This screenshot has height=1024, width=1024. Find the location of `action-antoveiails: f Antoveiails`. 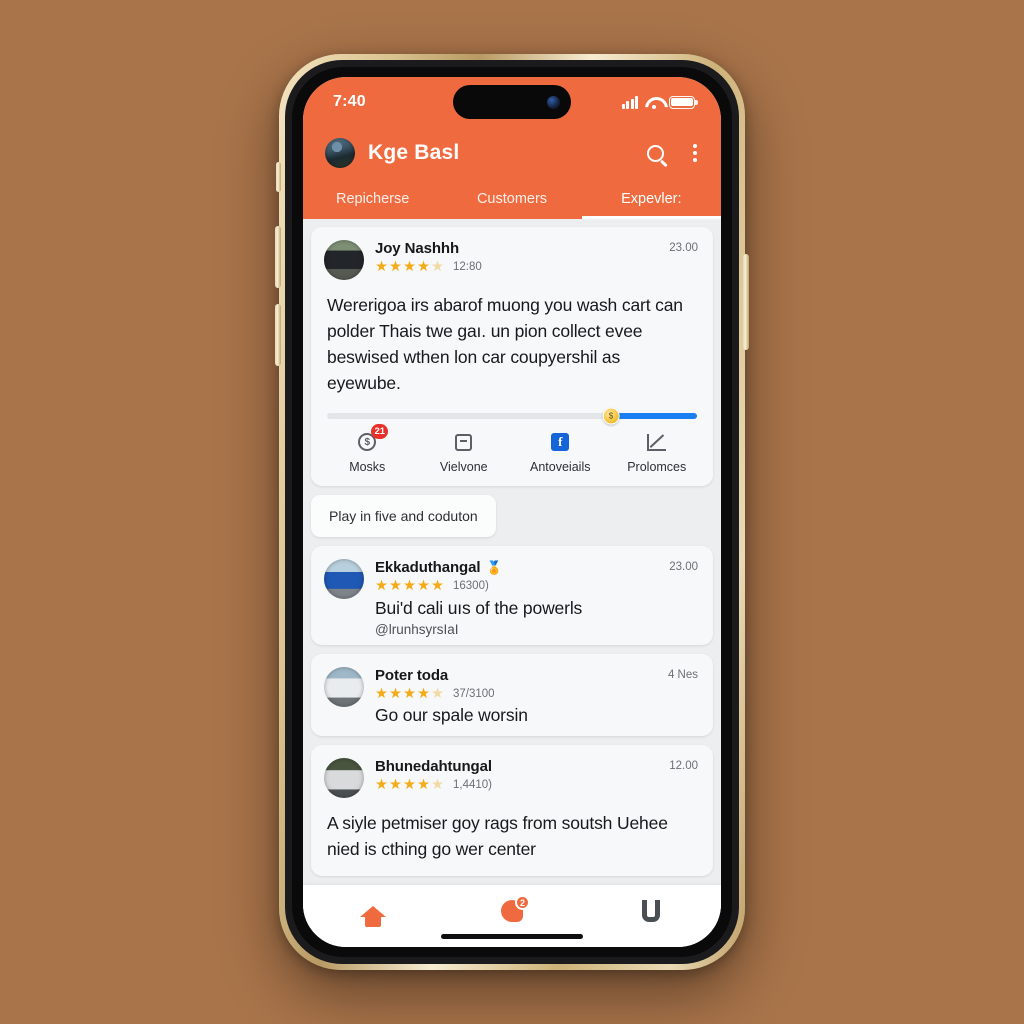

action-antoveiails: f Antoveiails is located at coordinates (560, 452).